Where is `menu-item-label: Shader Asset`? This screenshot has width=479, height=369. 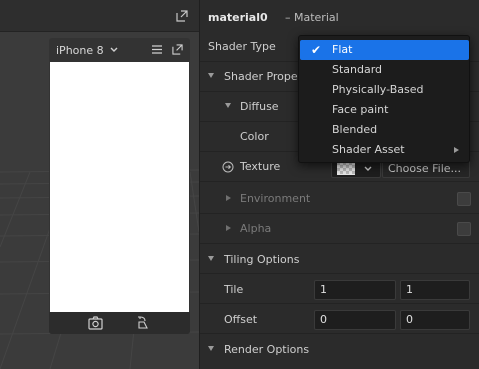
menu-item-label: Shader Asset is located at coordinates (368, 149).